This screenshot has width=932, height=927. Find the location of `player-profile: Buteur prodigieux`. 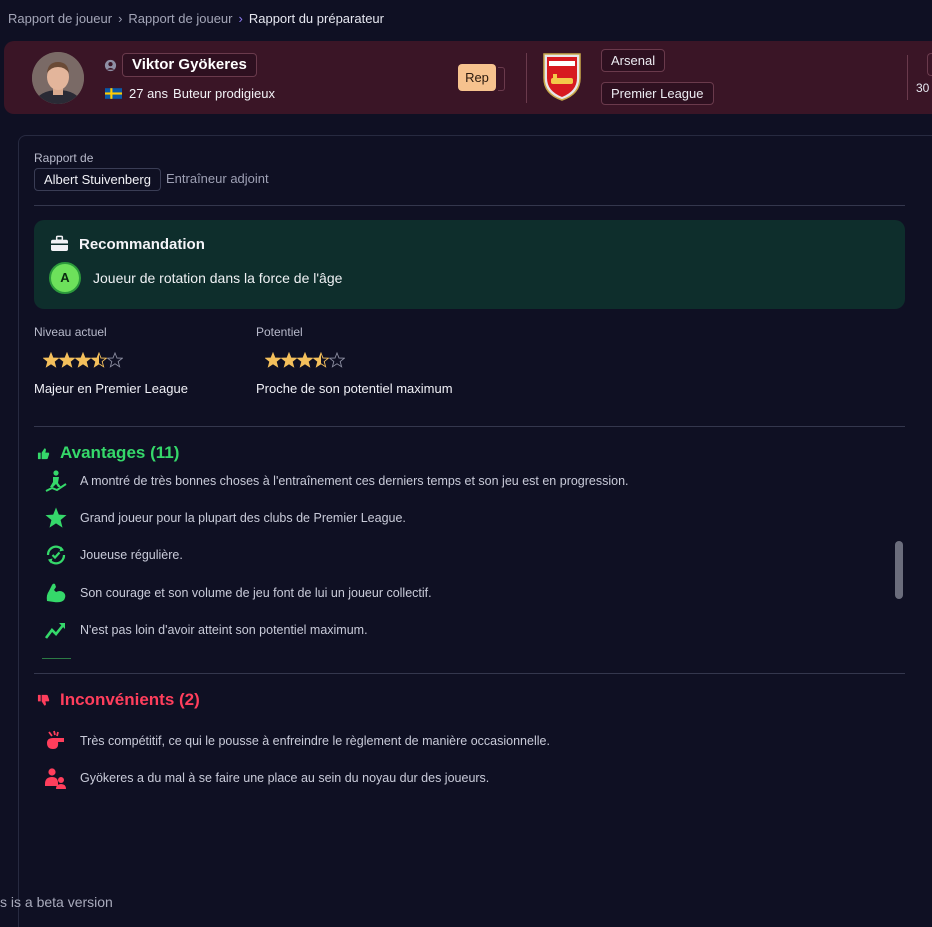

player-profile: Buteur prodigieux is located at coordinates (224, 93).